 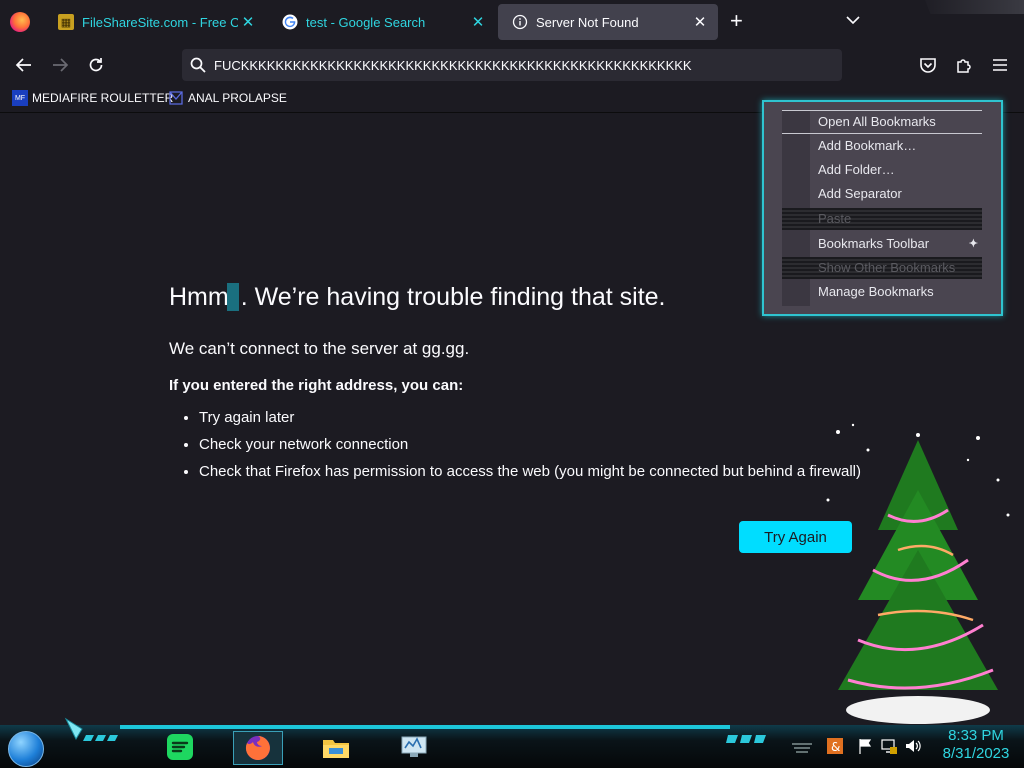 What do you see at coordinates (853, 20) in the screenshot?
I see `tab-list-chevron-icon` at bounding box center [853, 20].